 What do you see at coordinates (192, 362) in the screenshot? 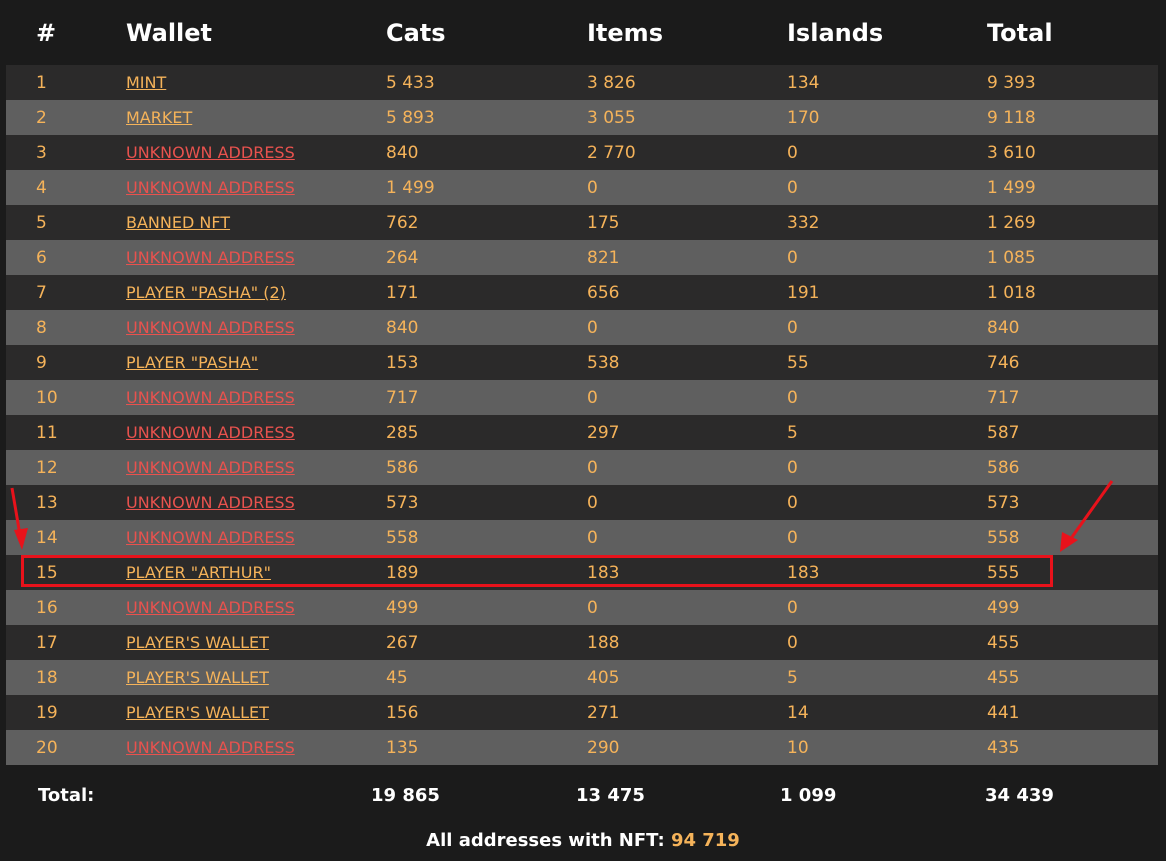
I see `wallet-link: PLAYER "PASHA"` at bounding box center [192, 362].